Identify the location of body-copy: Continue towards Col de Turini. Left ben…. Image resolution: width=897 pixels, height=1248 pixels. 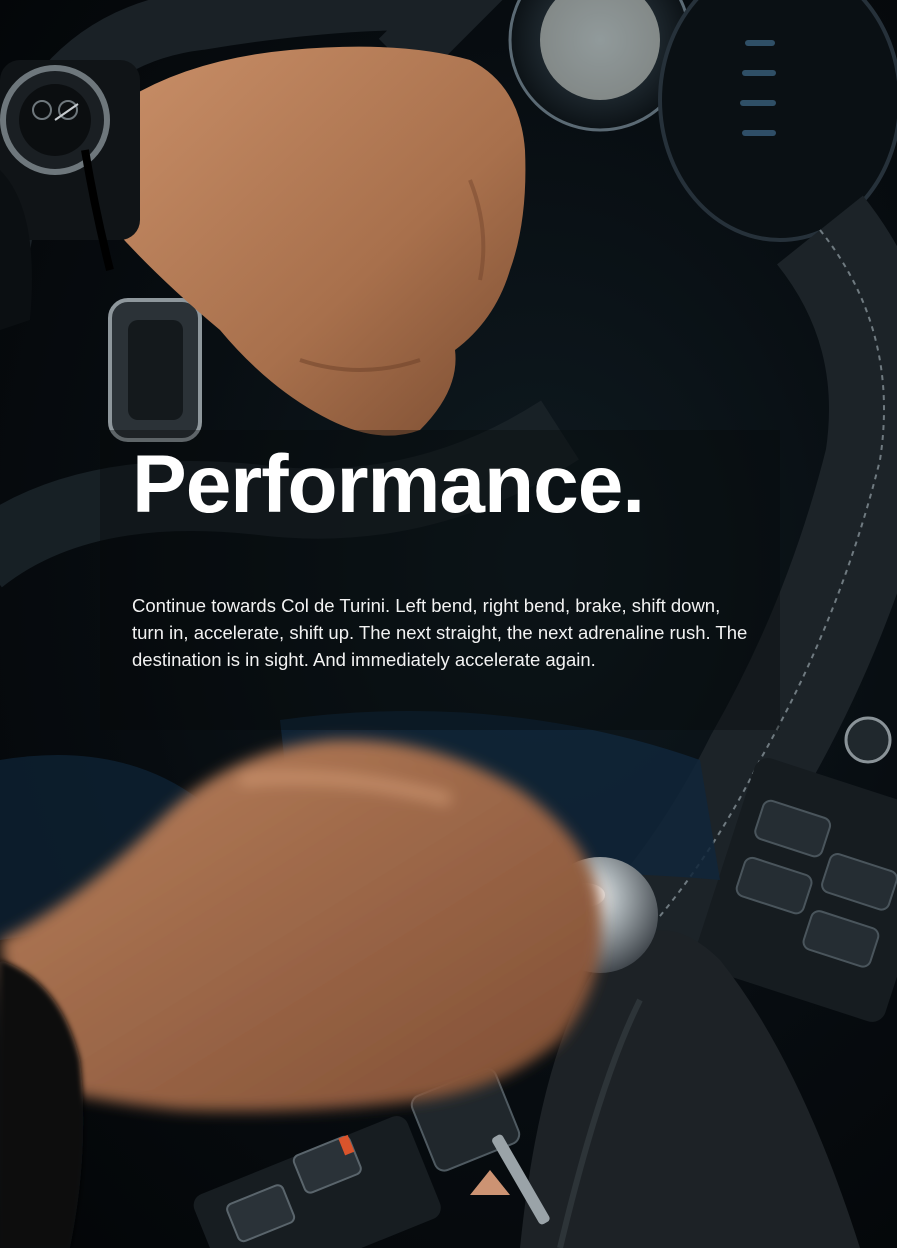
(440, 632).